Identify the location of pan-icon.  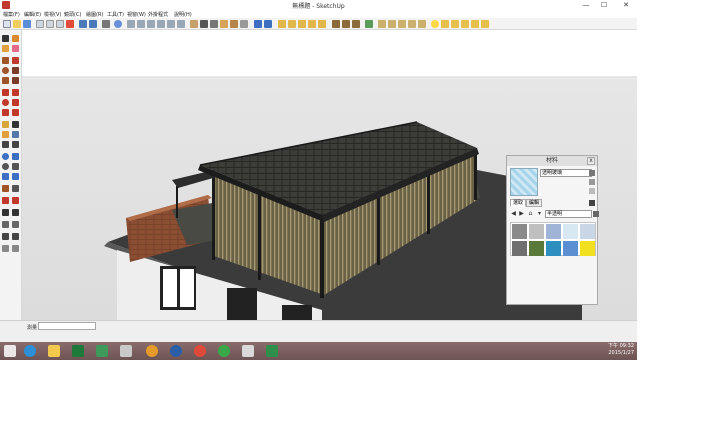
(268, 24).